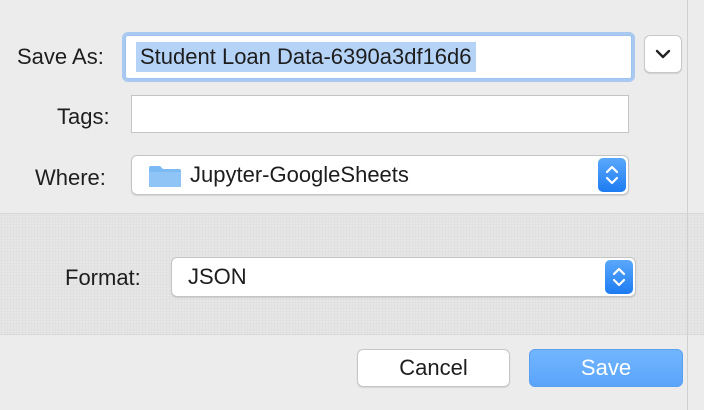 The image size is (704, 410). I want to click on where-stepper, so click(612, 175).